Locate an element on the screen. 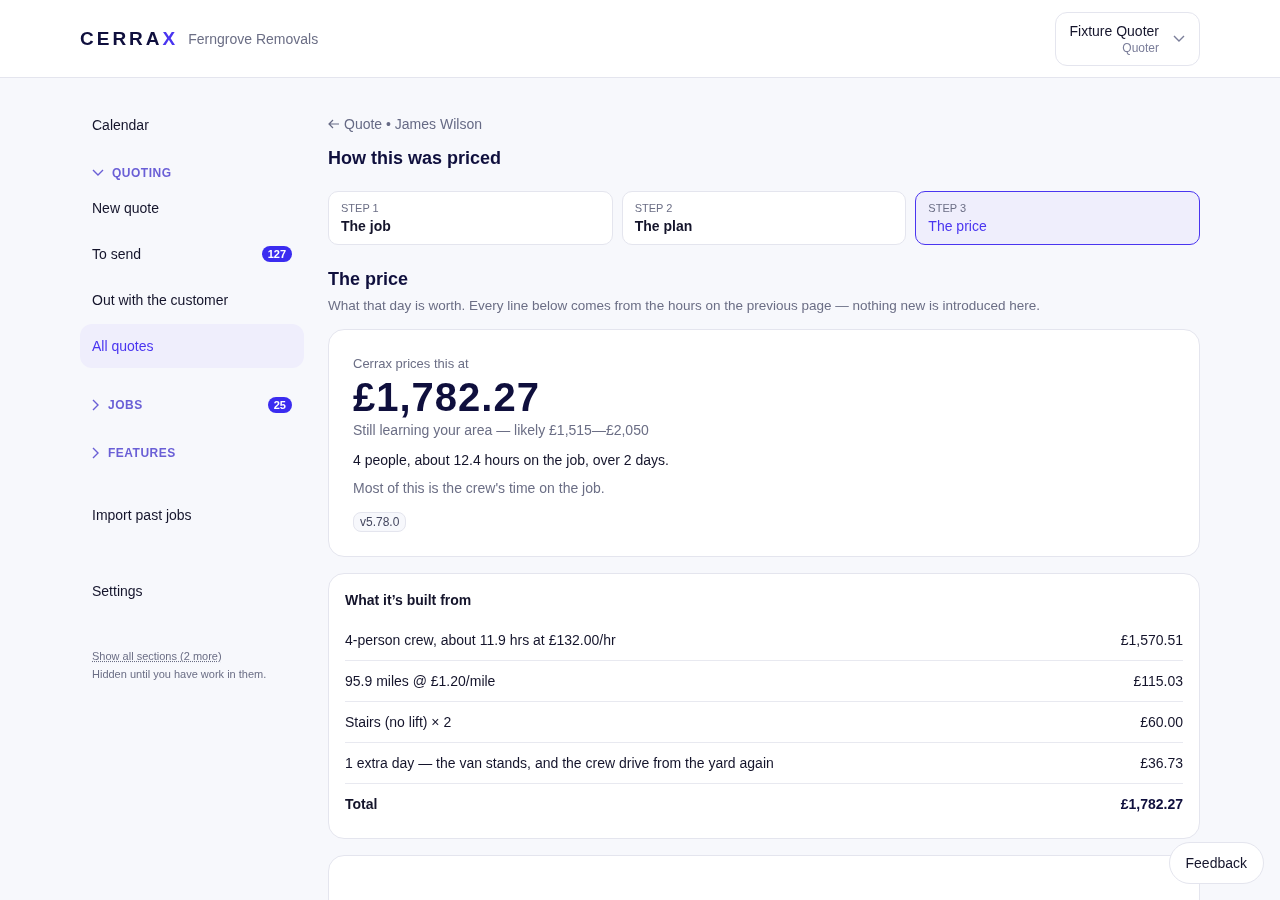 This screenshot has width=1280, height=900. arrow-left-icon is located at coordinates (334, 124).